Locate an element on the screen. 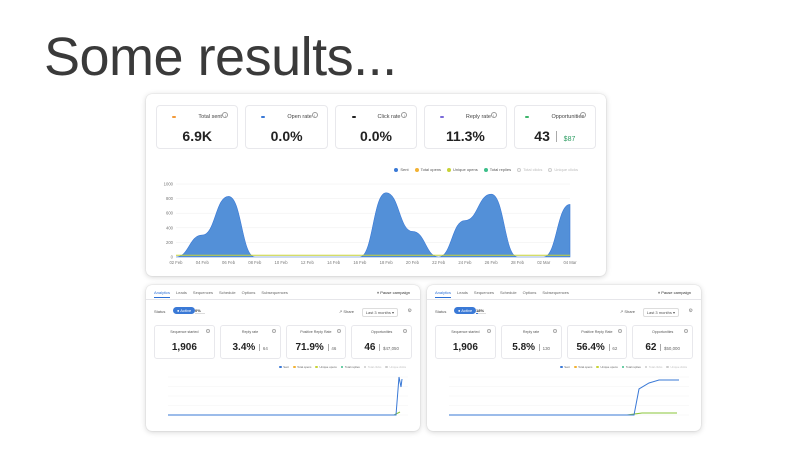  series-sent-area is located at coordinates (373, 225).